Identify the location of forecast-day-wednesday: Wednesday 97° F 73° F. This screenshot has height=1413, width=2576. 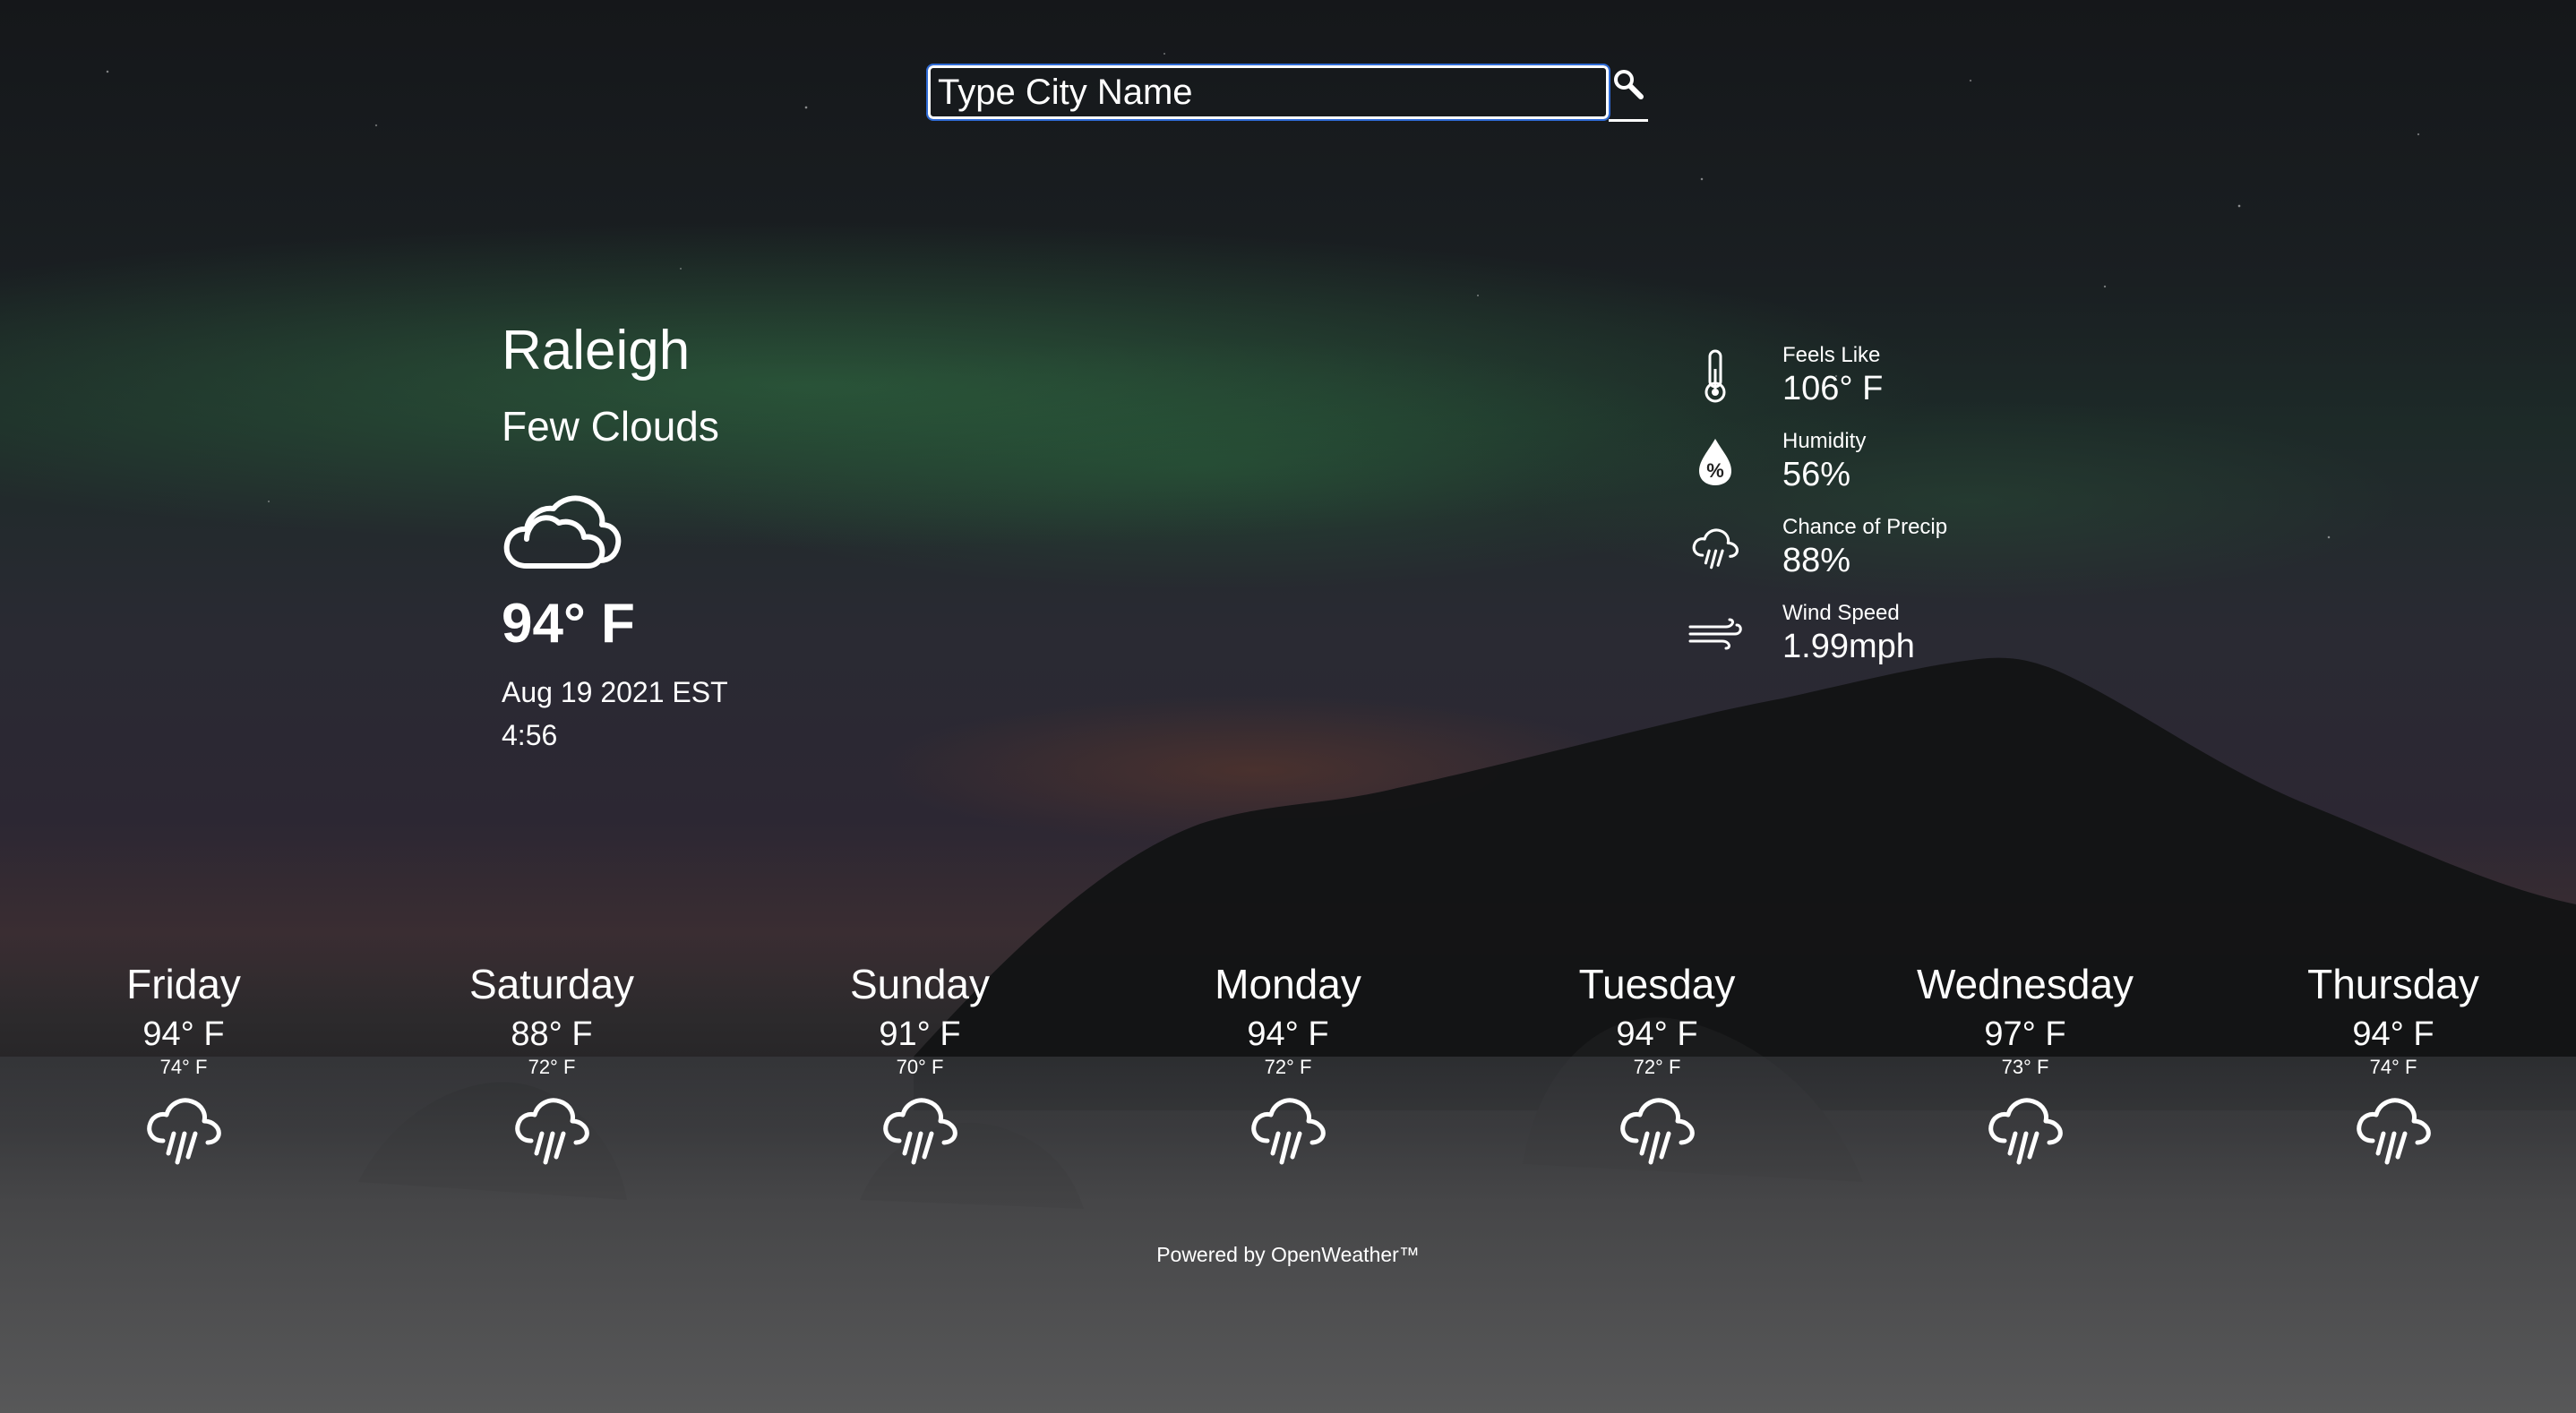
(2025, 1061).